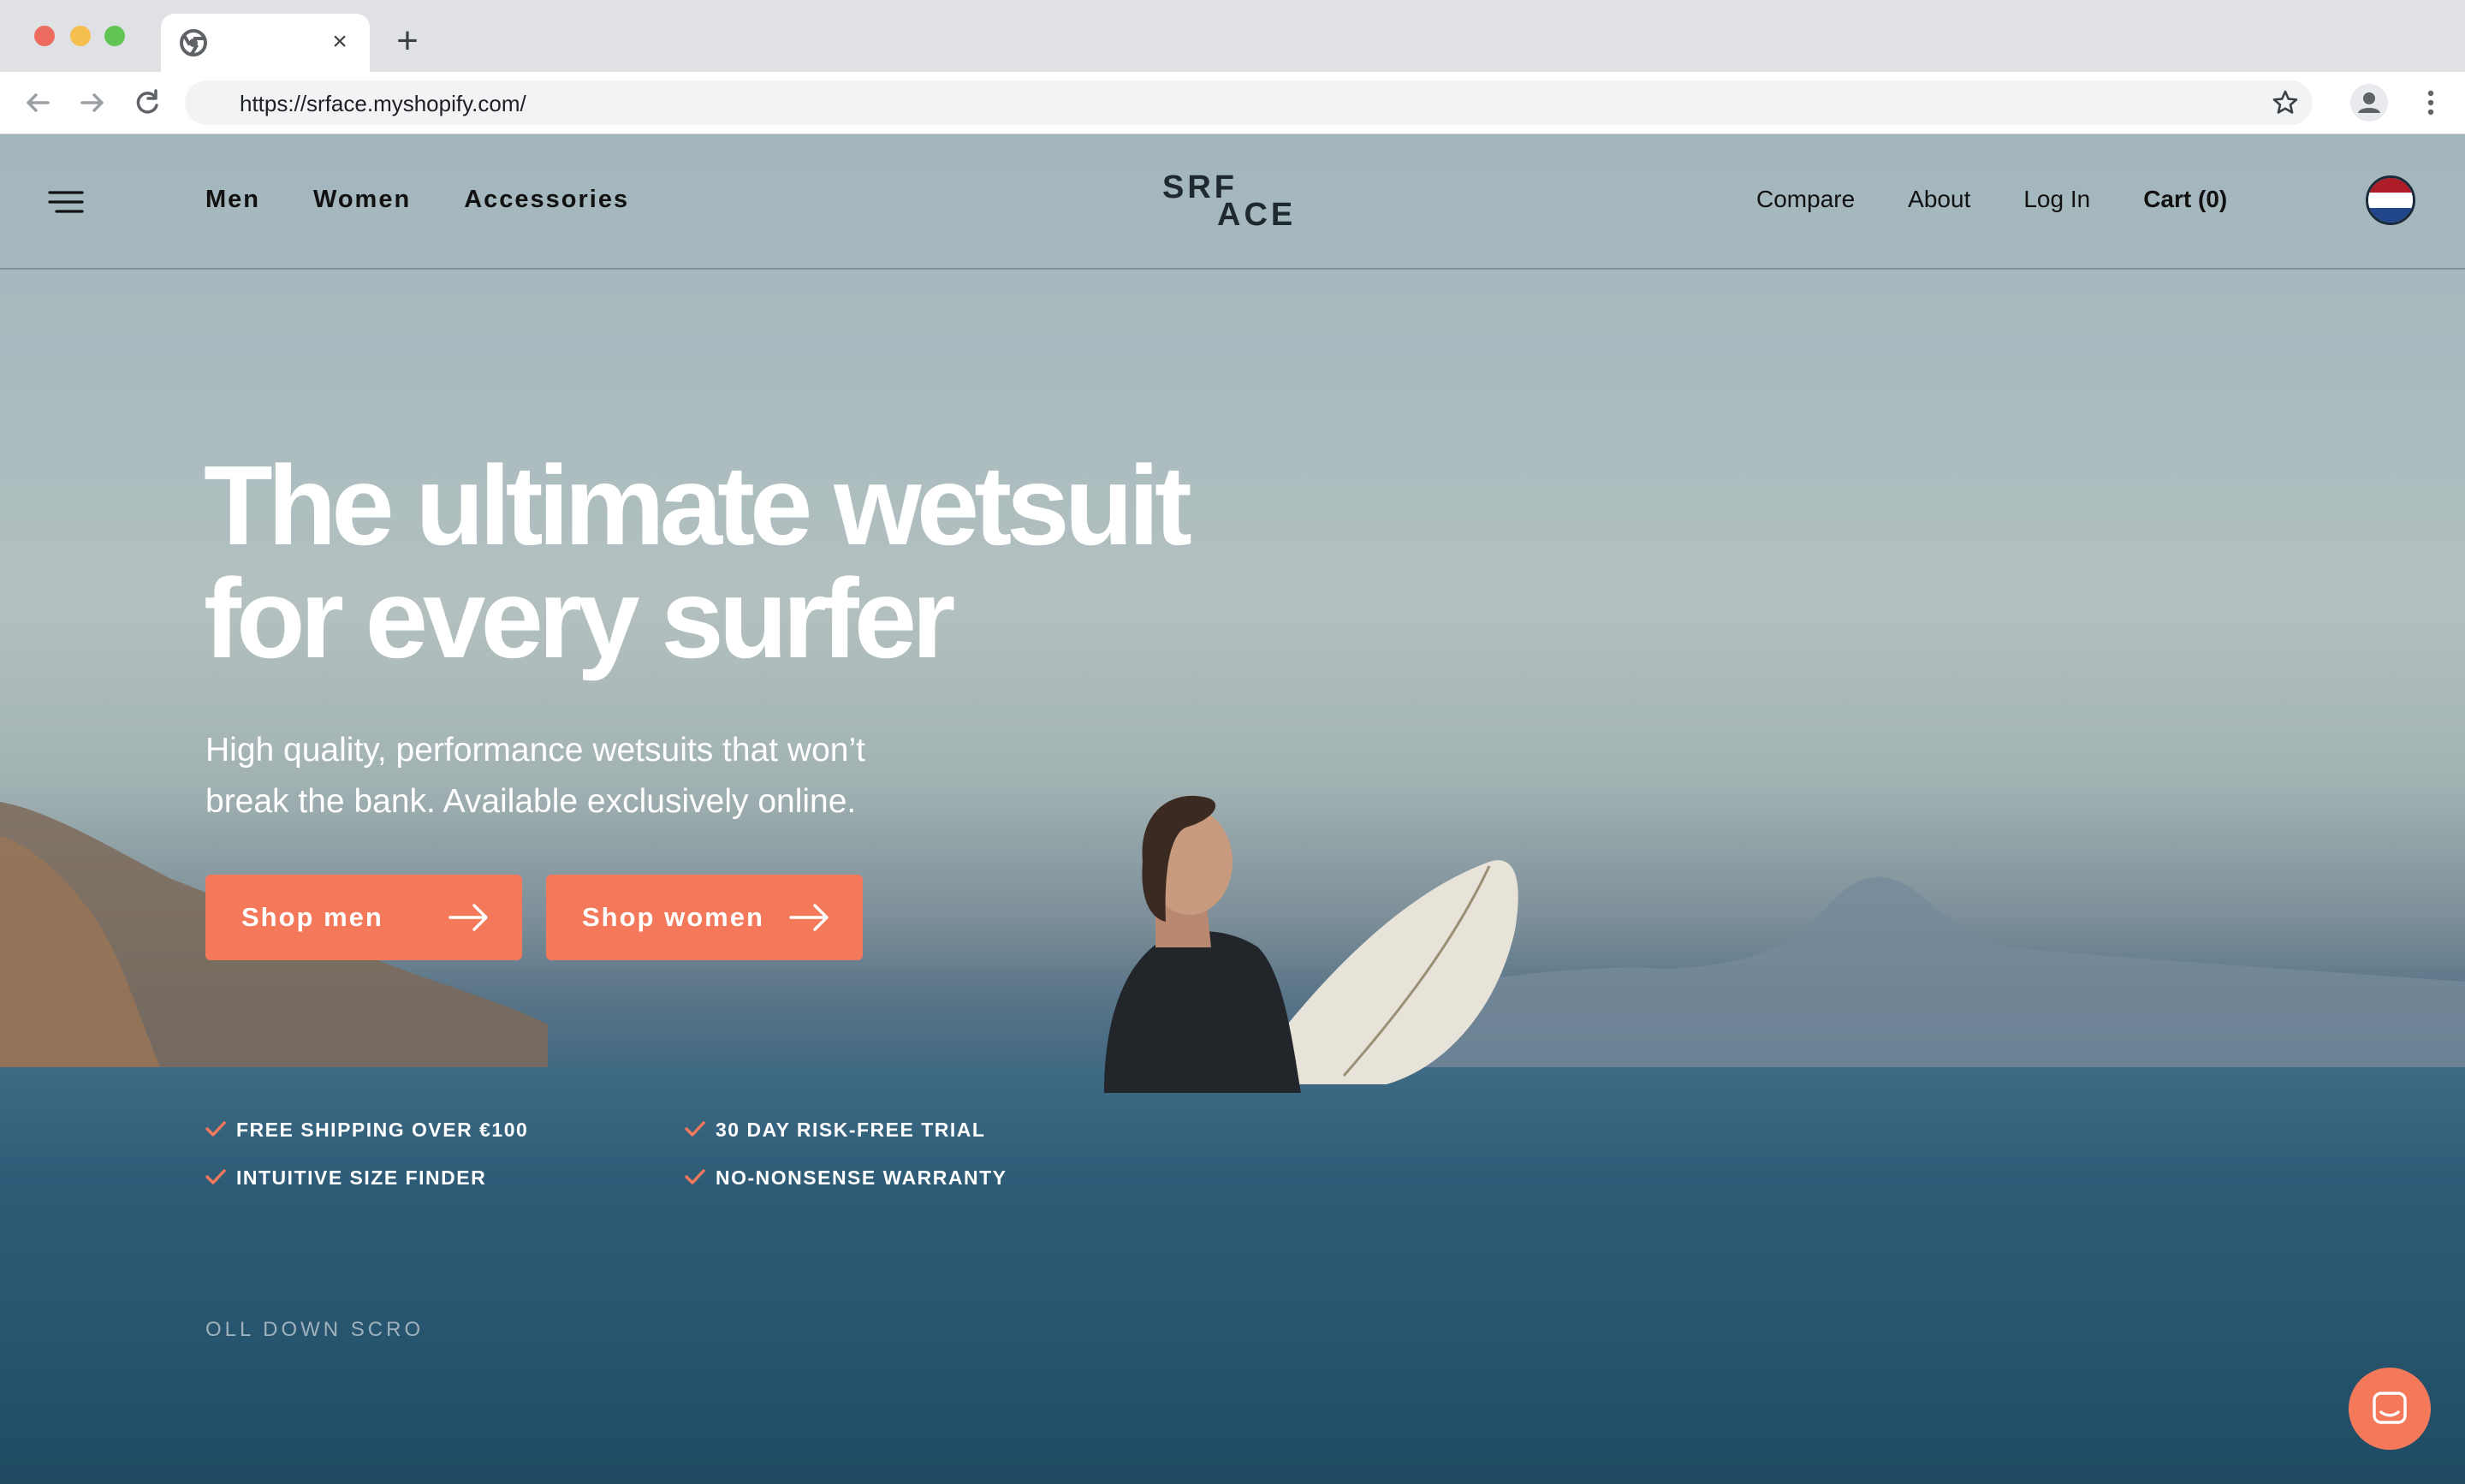 This screenshot has width=2465, height=1484. What do you see at coordinates (265, 43) in the screenshot?
I see `browser-tab: ×` at bounding box center [265, 43].